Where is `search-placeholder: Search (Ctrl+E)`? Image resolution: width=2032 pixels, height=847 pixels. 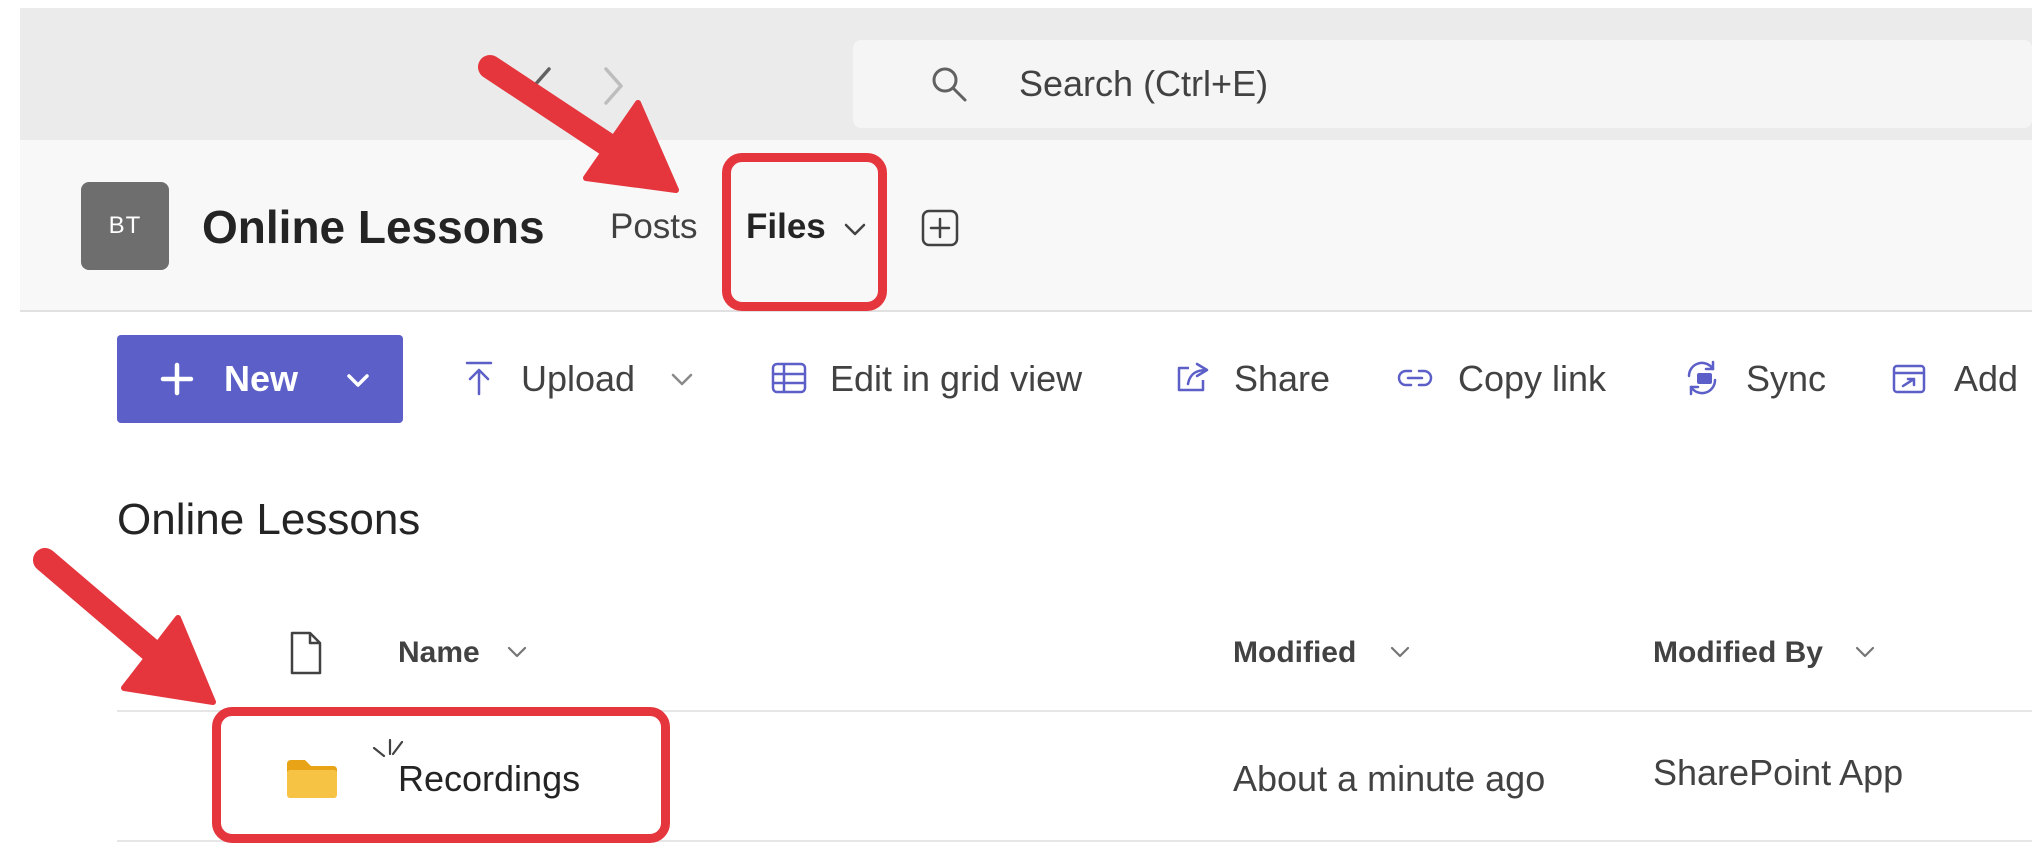
search-placeholder: Search (Ctrl+E) is located at coordinates (1144, 83).